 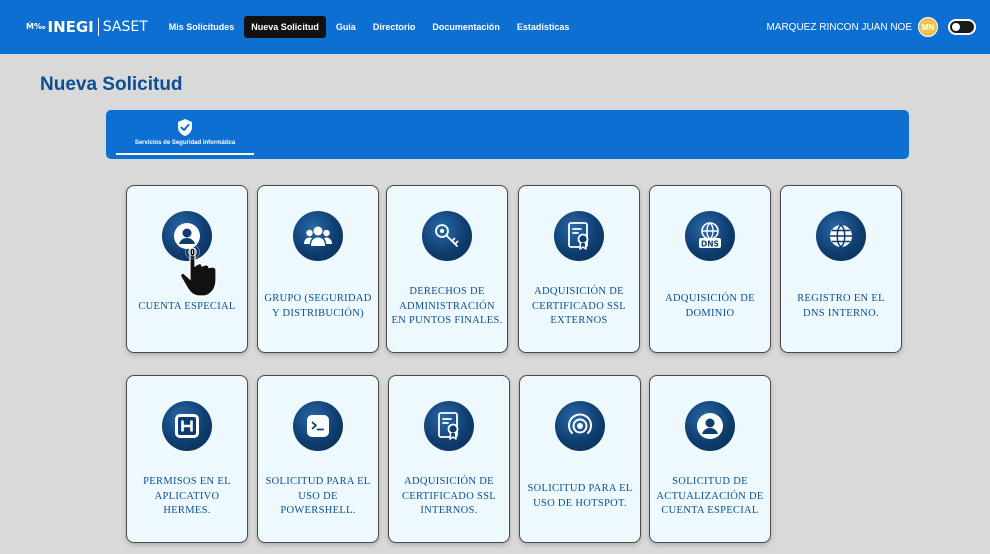 I want to click on card-label: SOLICITUD PARA EL USO DE POWERSHELL., so click(x=318, y=496).